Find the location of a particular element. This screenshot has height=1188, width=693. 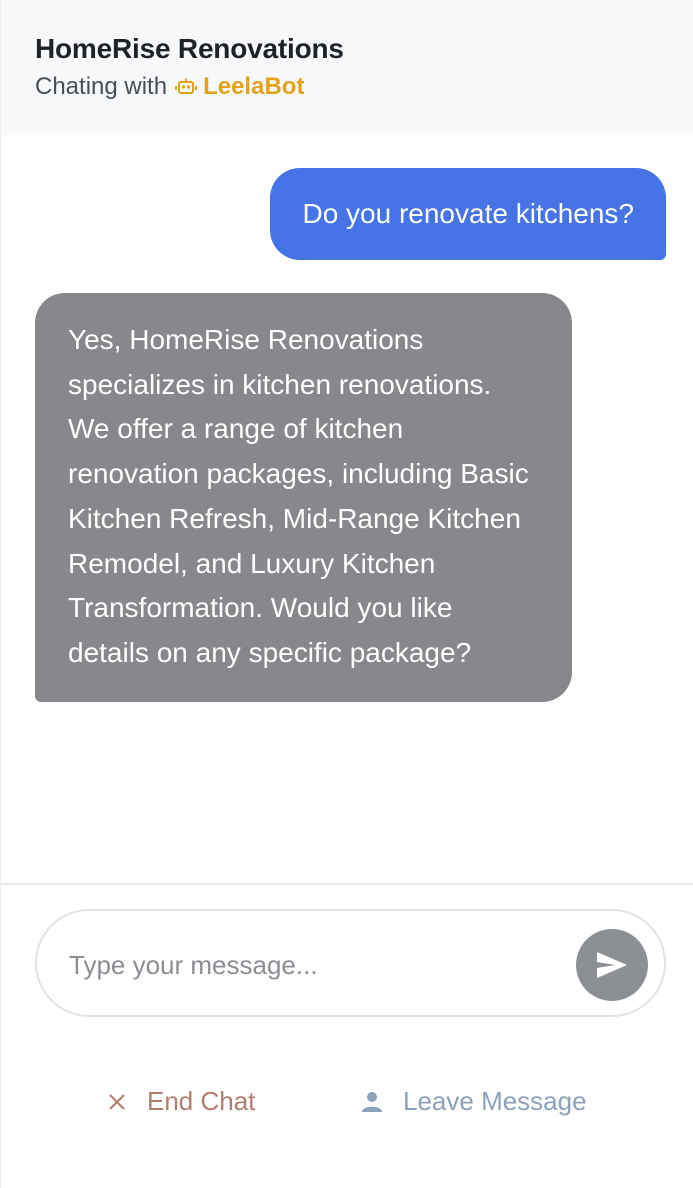

user-message: Do you renovate kitchens? is located at coordinates (468, 214).